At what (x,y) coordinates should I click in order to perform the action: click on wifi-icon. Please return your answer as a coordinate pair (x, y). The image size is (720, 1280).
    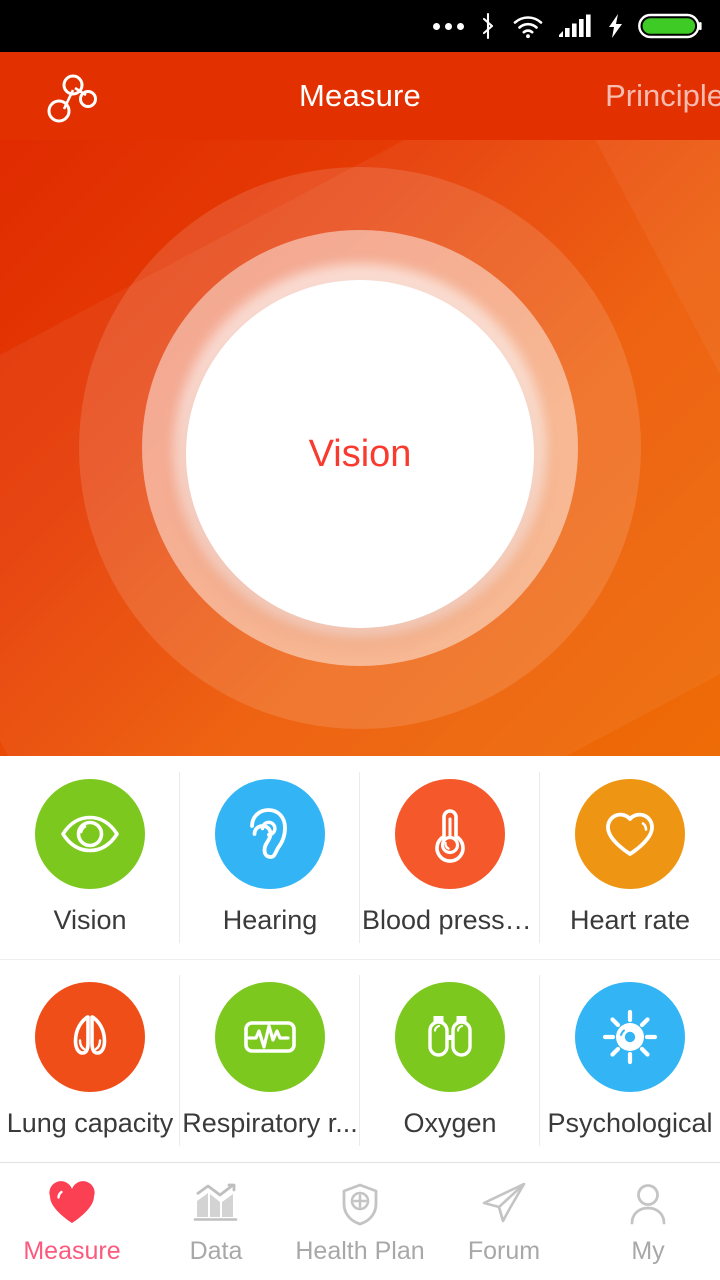
    Looking at the image, I should click on (528, 27).